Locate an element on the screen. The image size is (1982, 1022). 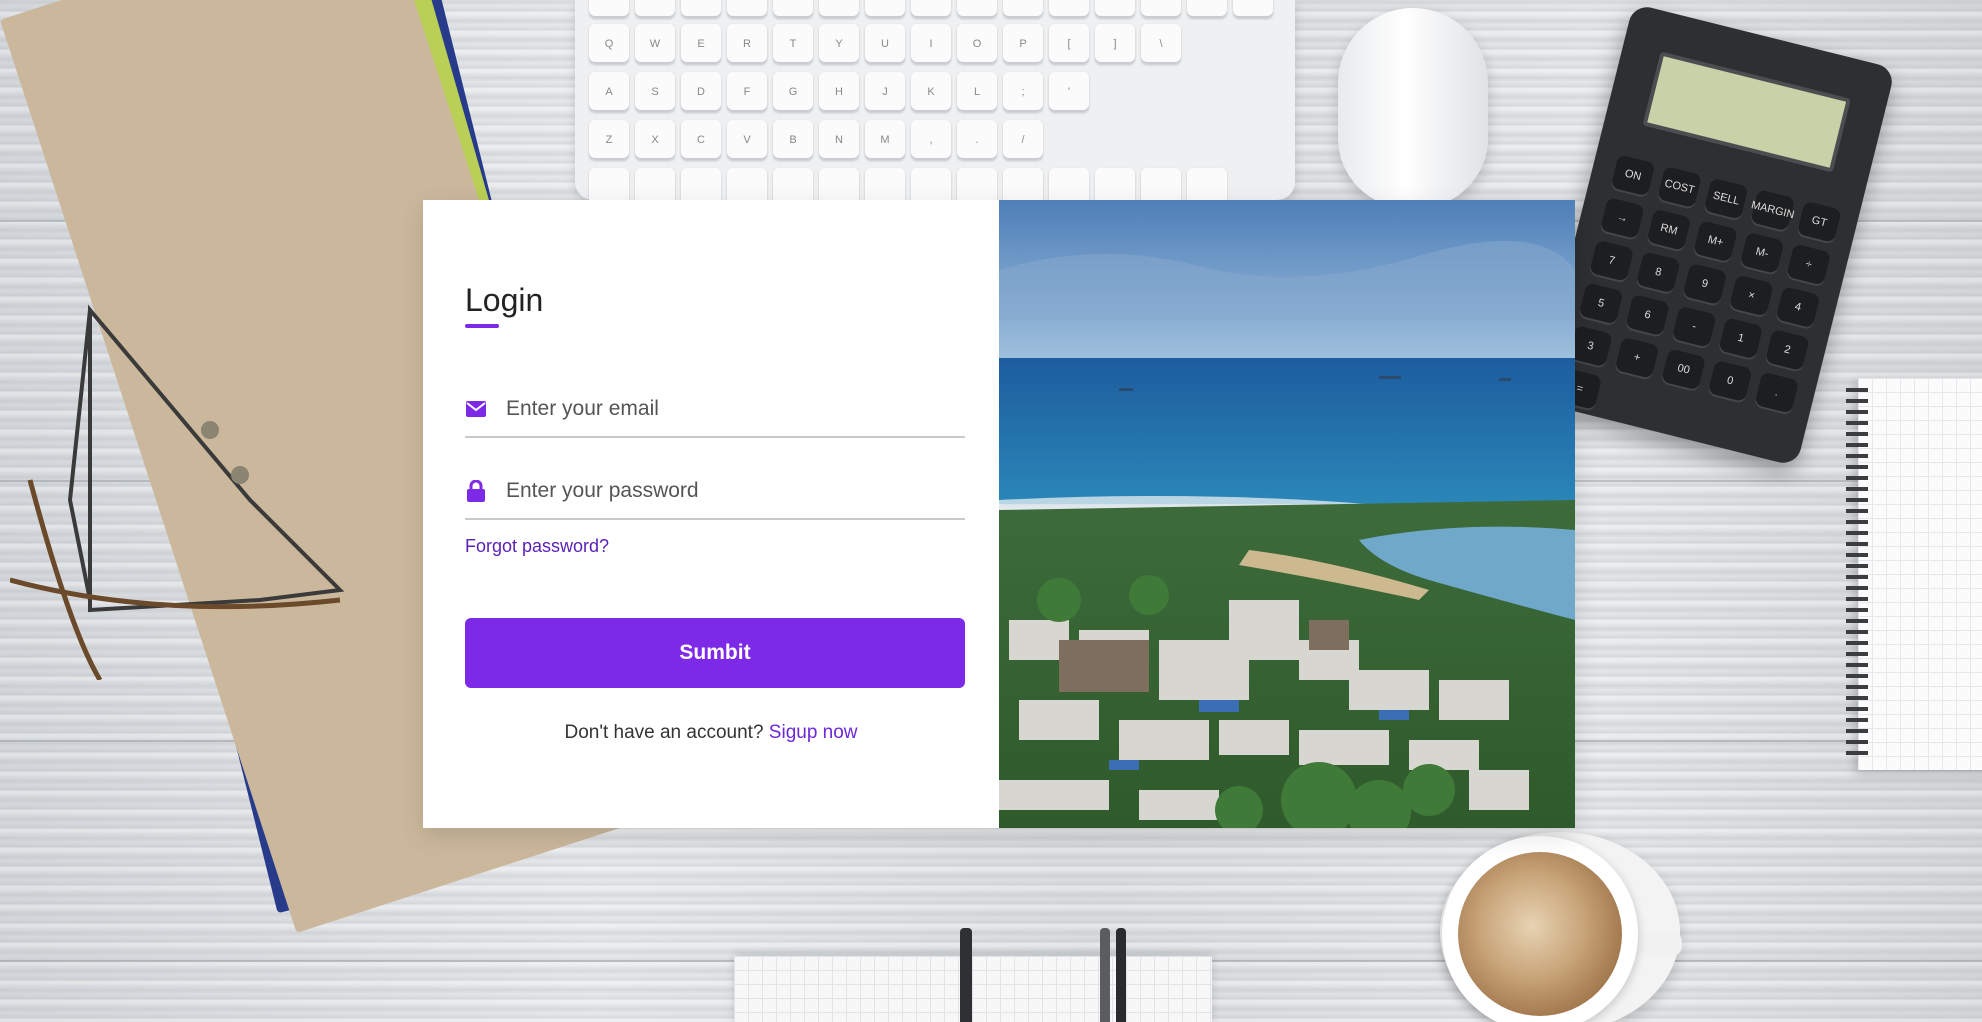
spiral-notebook-image is located at coordinates (1914, 574).